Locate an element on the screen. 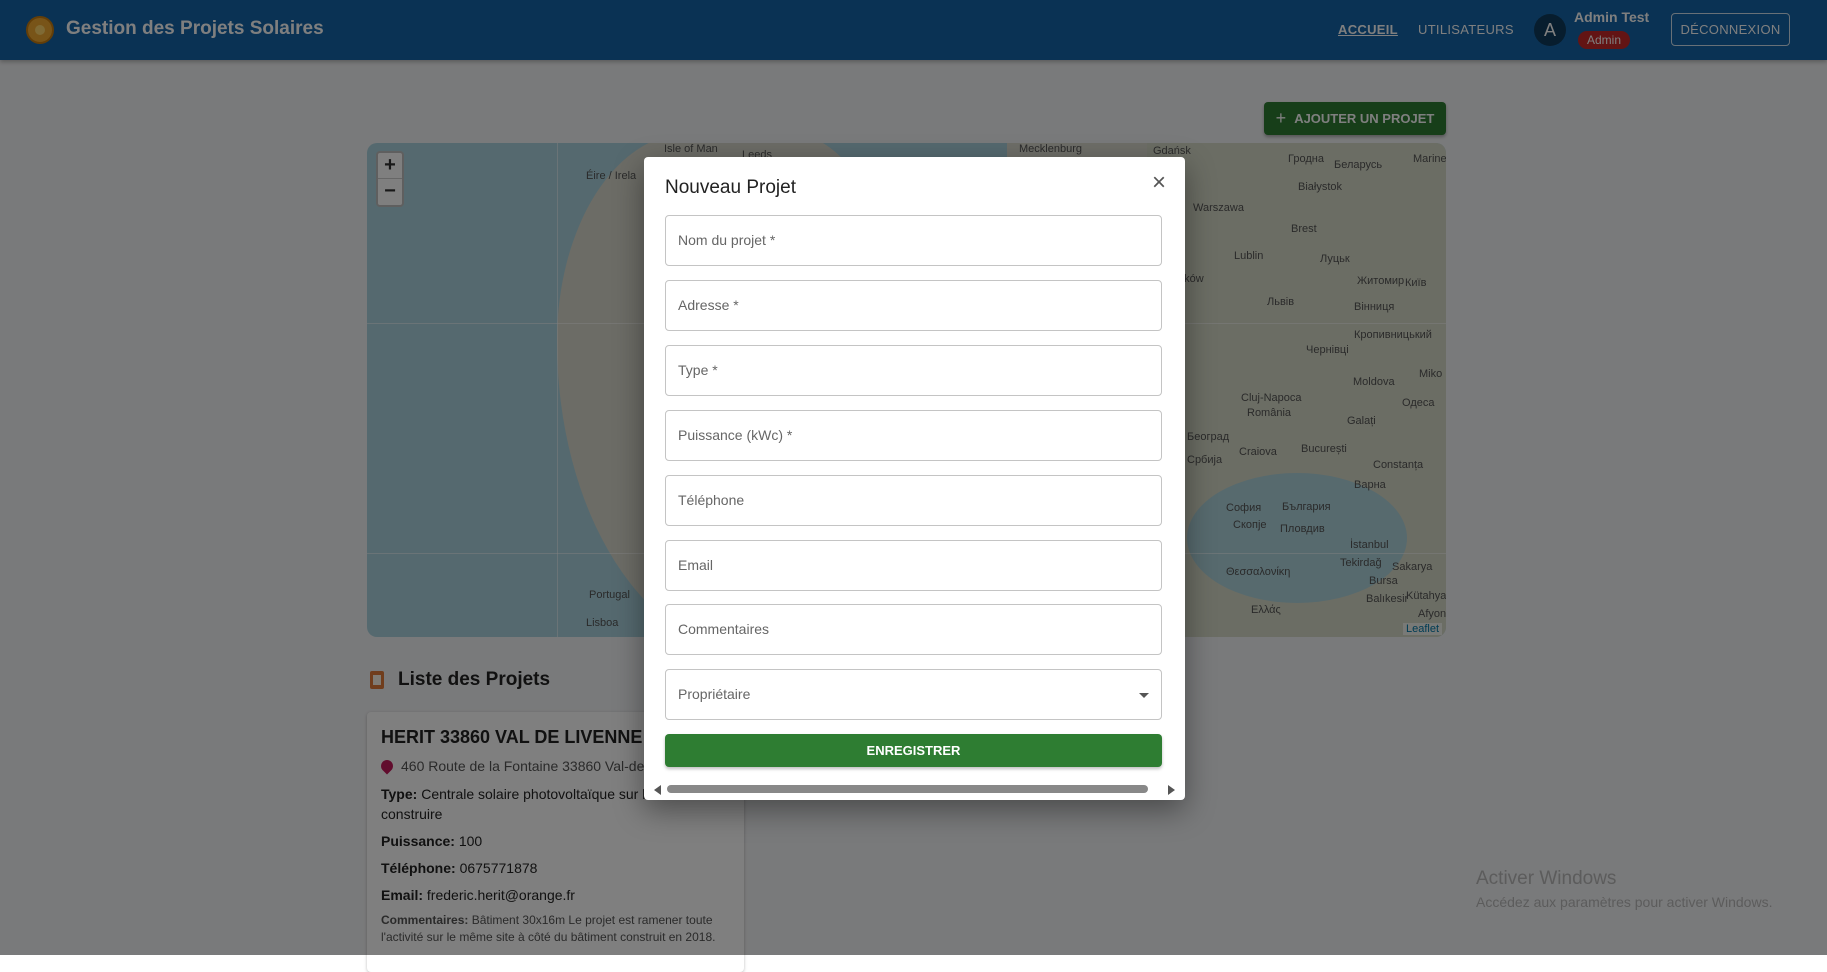 The height and width of the screenshot is (972, 1827). type-placeholder: Type * is located at coordinates (698, 370).